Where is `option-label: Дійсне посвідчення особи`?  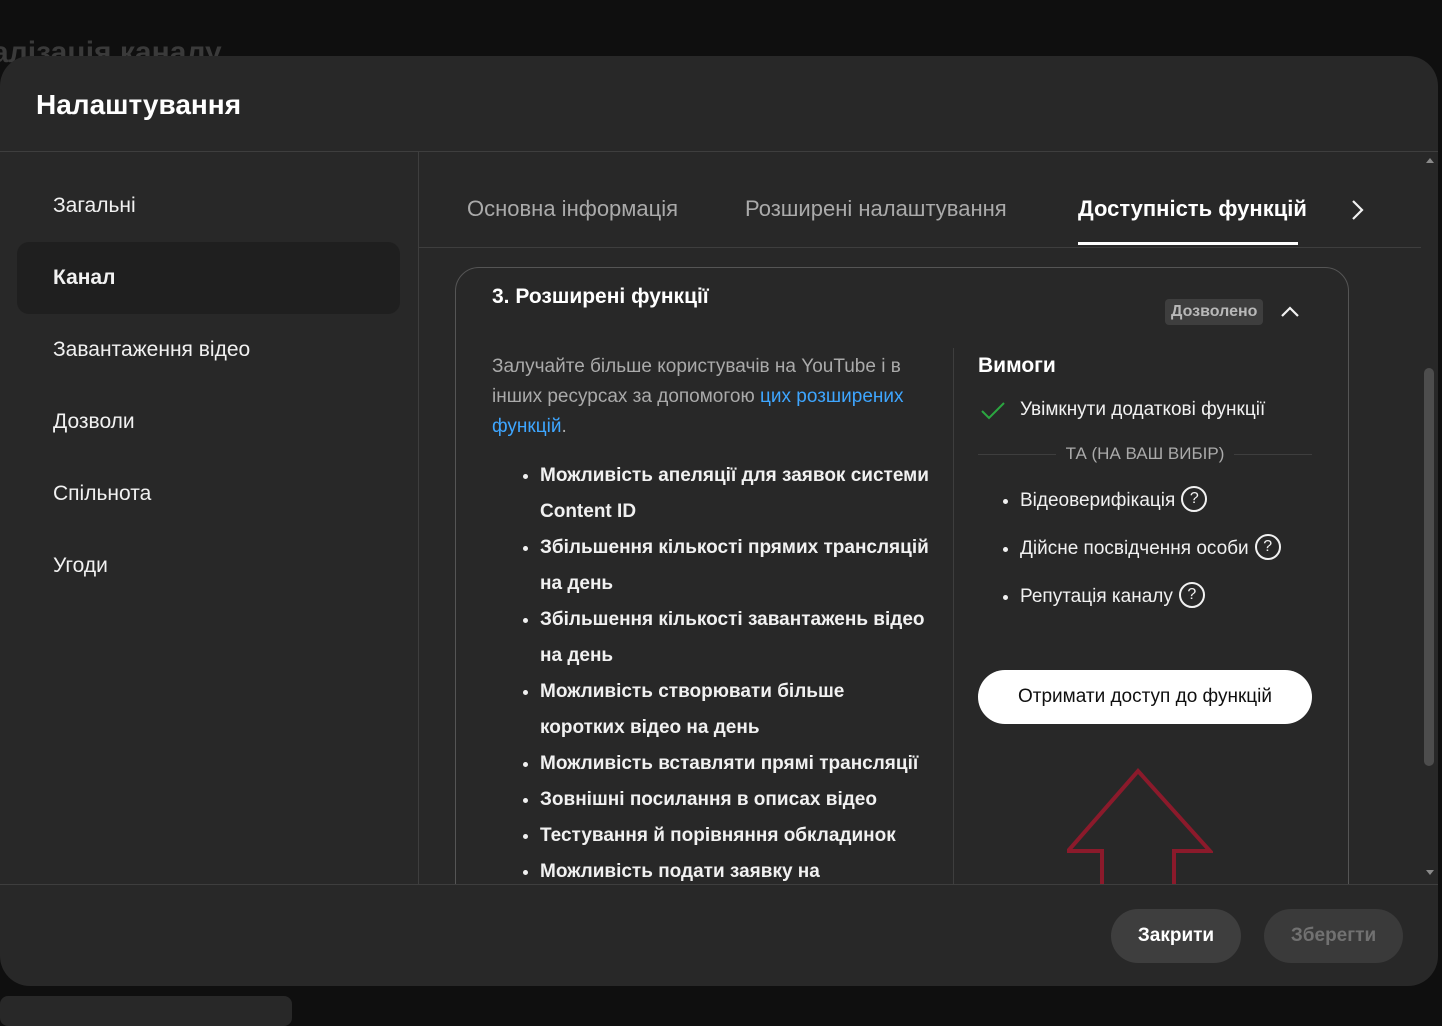 option-label: Дійсне посвідчення особи is located at coordinates (1134, 548).